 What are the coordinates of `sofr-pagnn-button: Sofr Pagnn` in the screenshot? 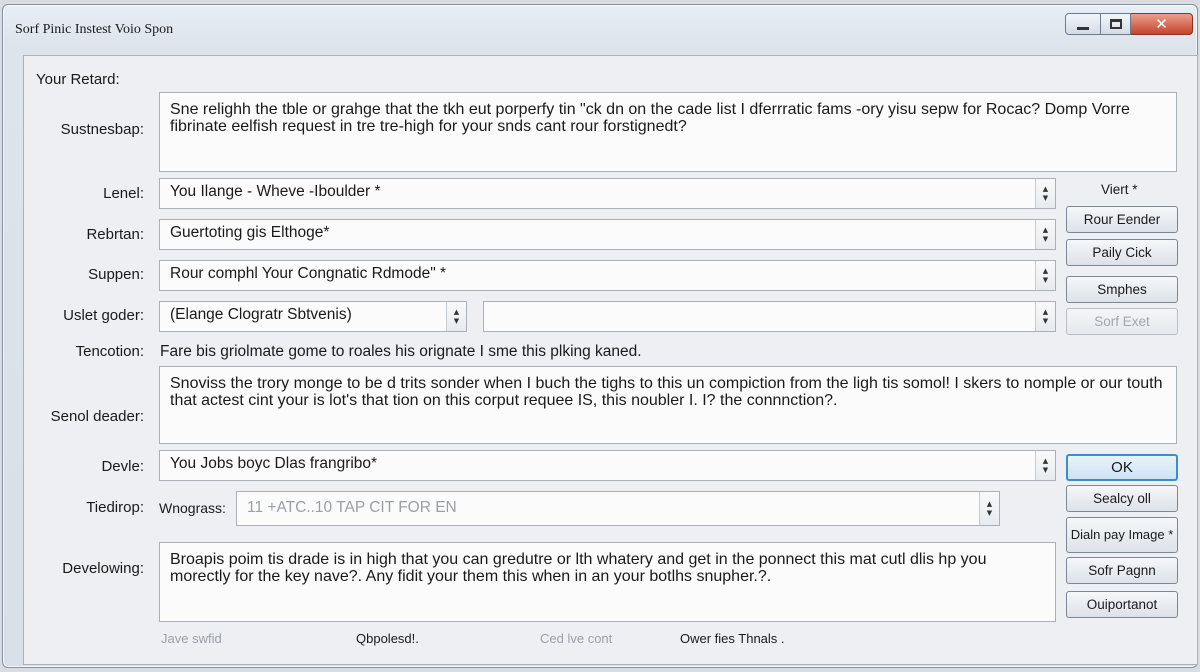 It's located at (1122, 570).